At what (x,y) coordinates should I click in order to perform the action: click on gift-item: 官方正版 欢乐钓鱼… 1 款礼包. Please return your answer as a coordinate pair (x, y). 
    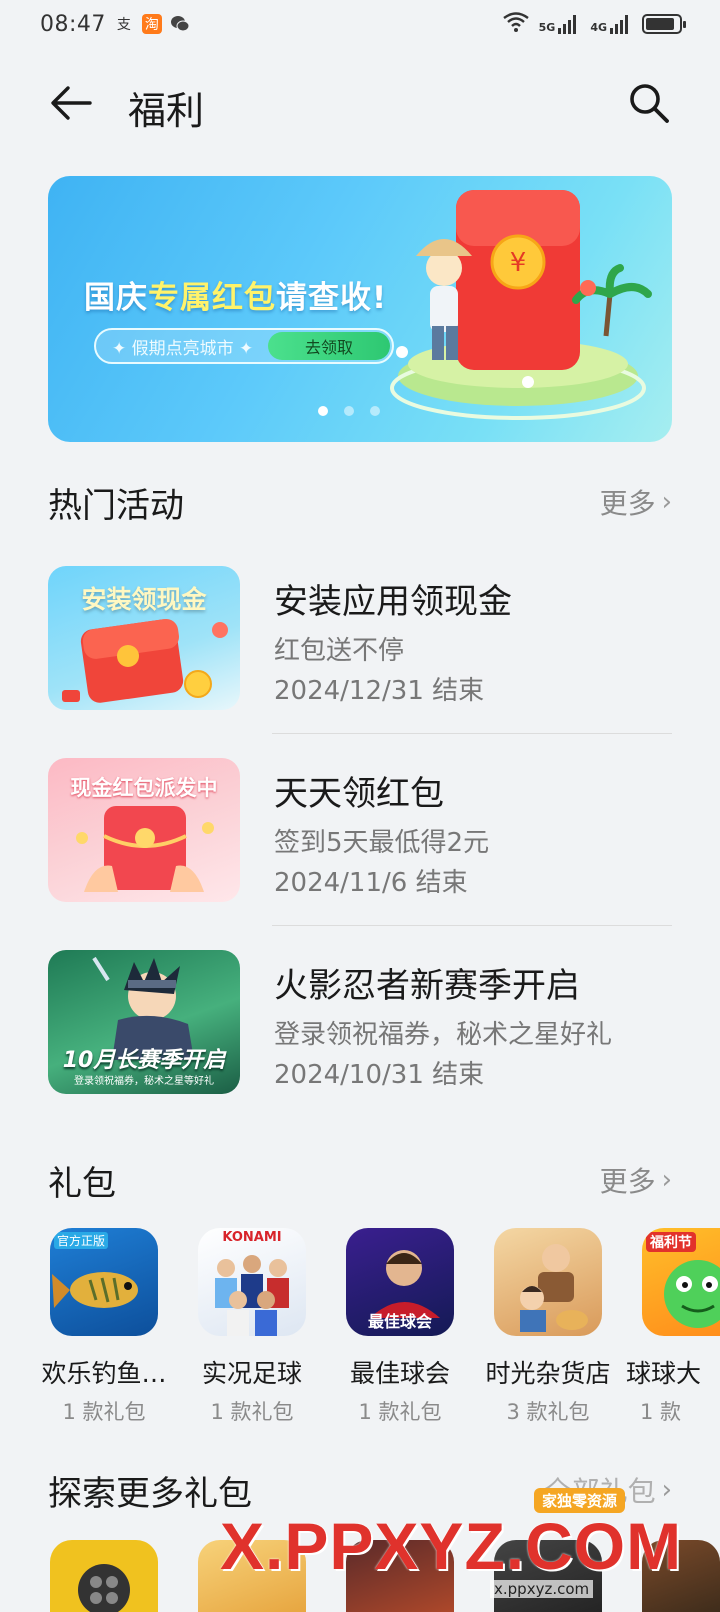
    Looking at the image, I should click on (104, 1328).